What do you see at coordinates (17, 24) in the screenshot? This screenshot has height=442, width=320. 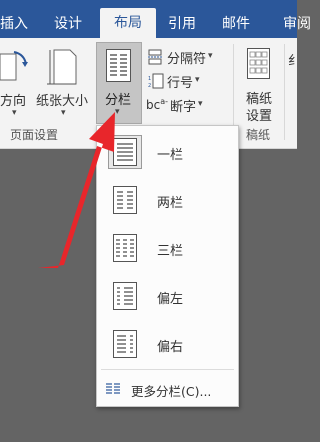 I see `tab-insert: 插入` at bounding box center [17, 24].